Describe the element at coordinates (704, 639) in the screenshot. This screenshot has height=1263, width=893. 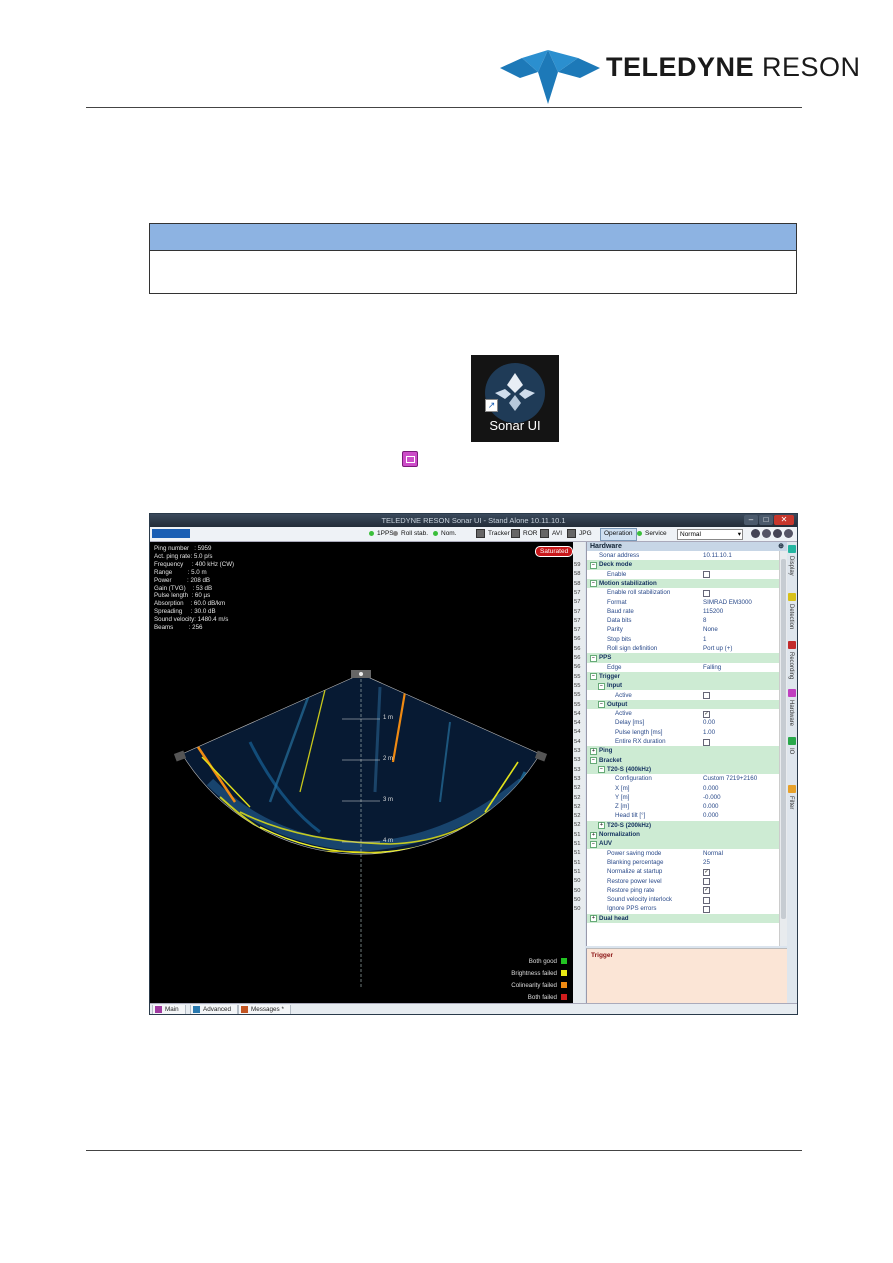
I see `settings-value: 1` at that location.